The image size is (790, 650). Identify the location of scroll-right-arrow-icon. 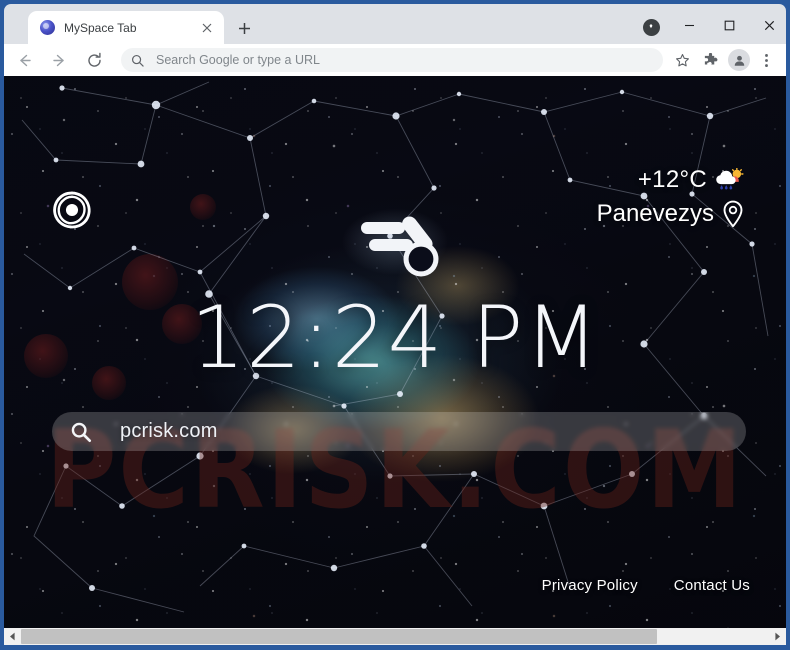
(777, 636).